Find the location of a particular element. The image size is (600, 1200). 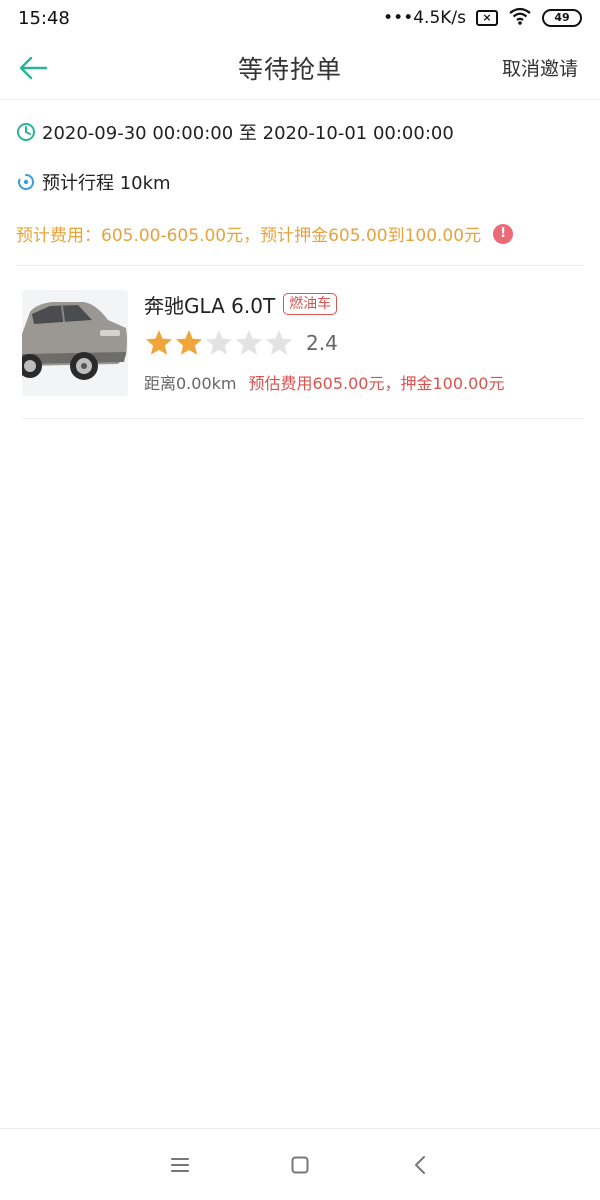

car-name: 奔驰GLA 6.0T is located at coordinates (210, 305).